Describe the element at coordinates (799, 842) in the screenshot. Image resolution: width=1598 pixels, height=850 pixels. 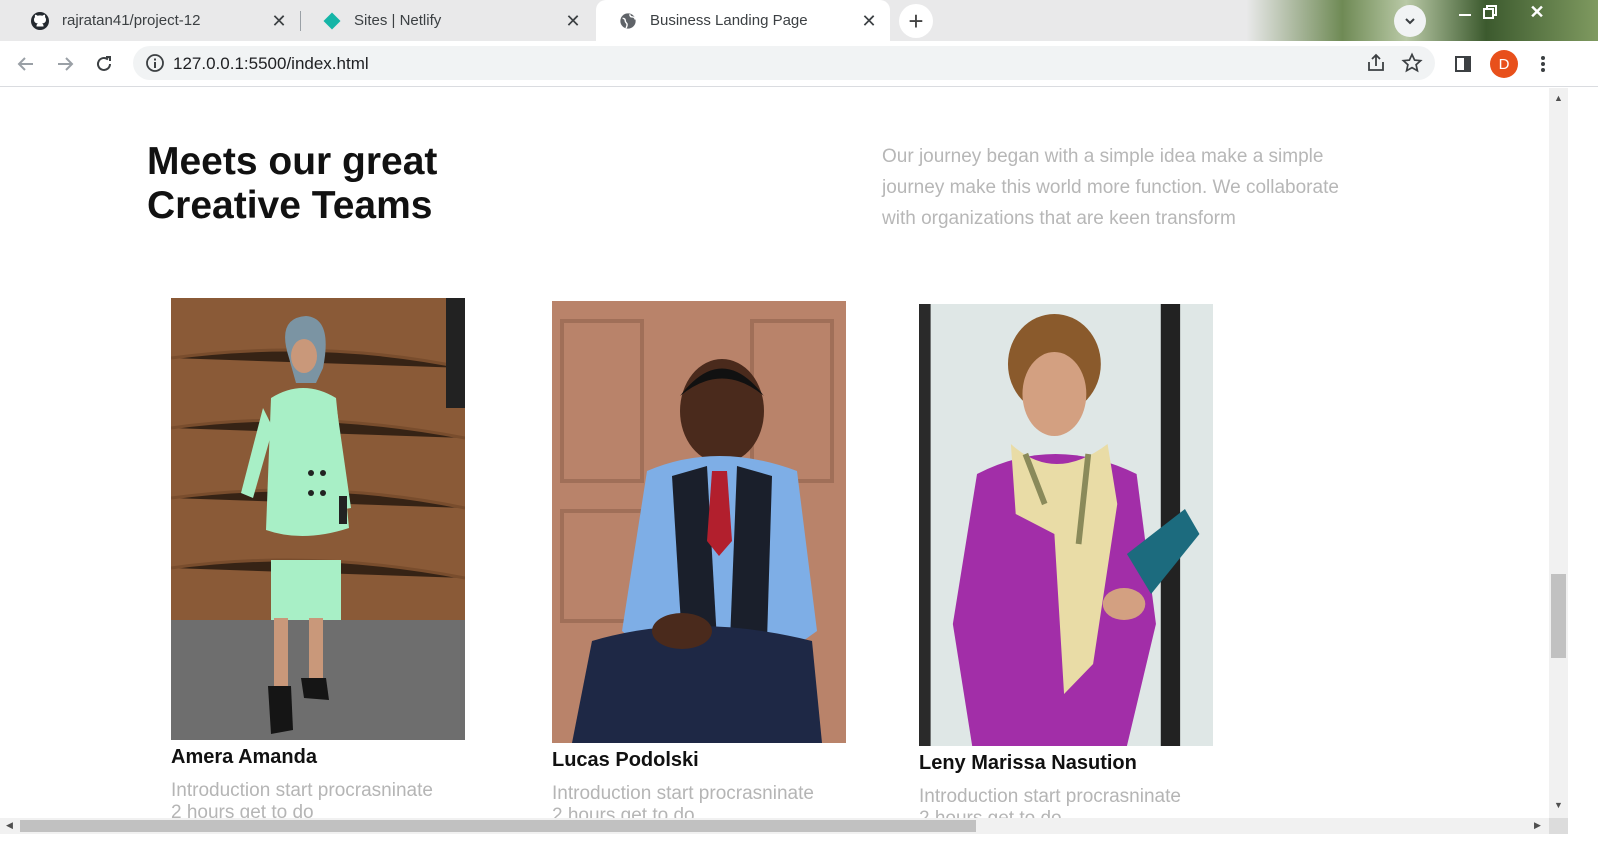
I see `window-bottom-edge` at that location.